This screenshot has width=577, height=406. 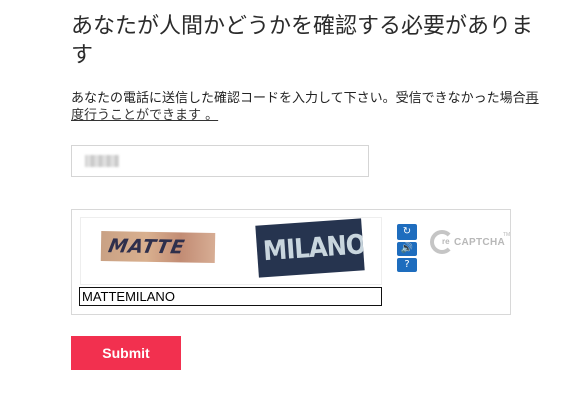 What do you see at coordinates (407, 265) in the screenshot?
I see `help-icon: ?` at bounding box center [407, 265].